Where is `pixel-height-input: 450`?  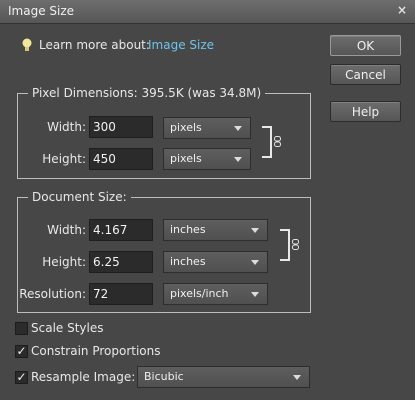
pixel-height-input: 450 is located at coordinates (121, 159).